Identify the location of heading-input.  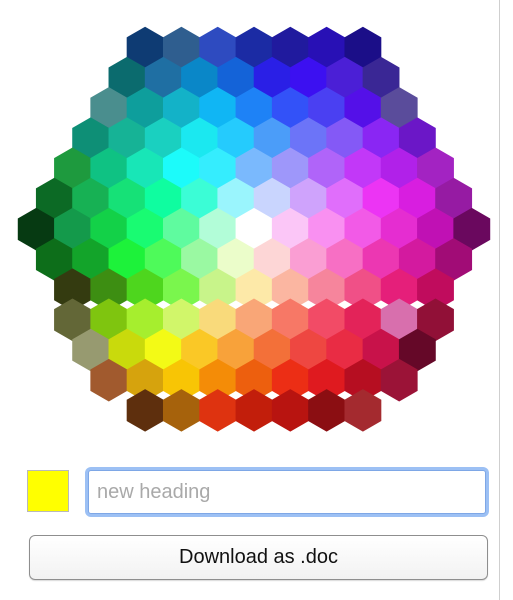
(287, 492).